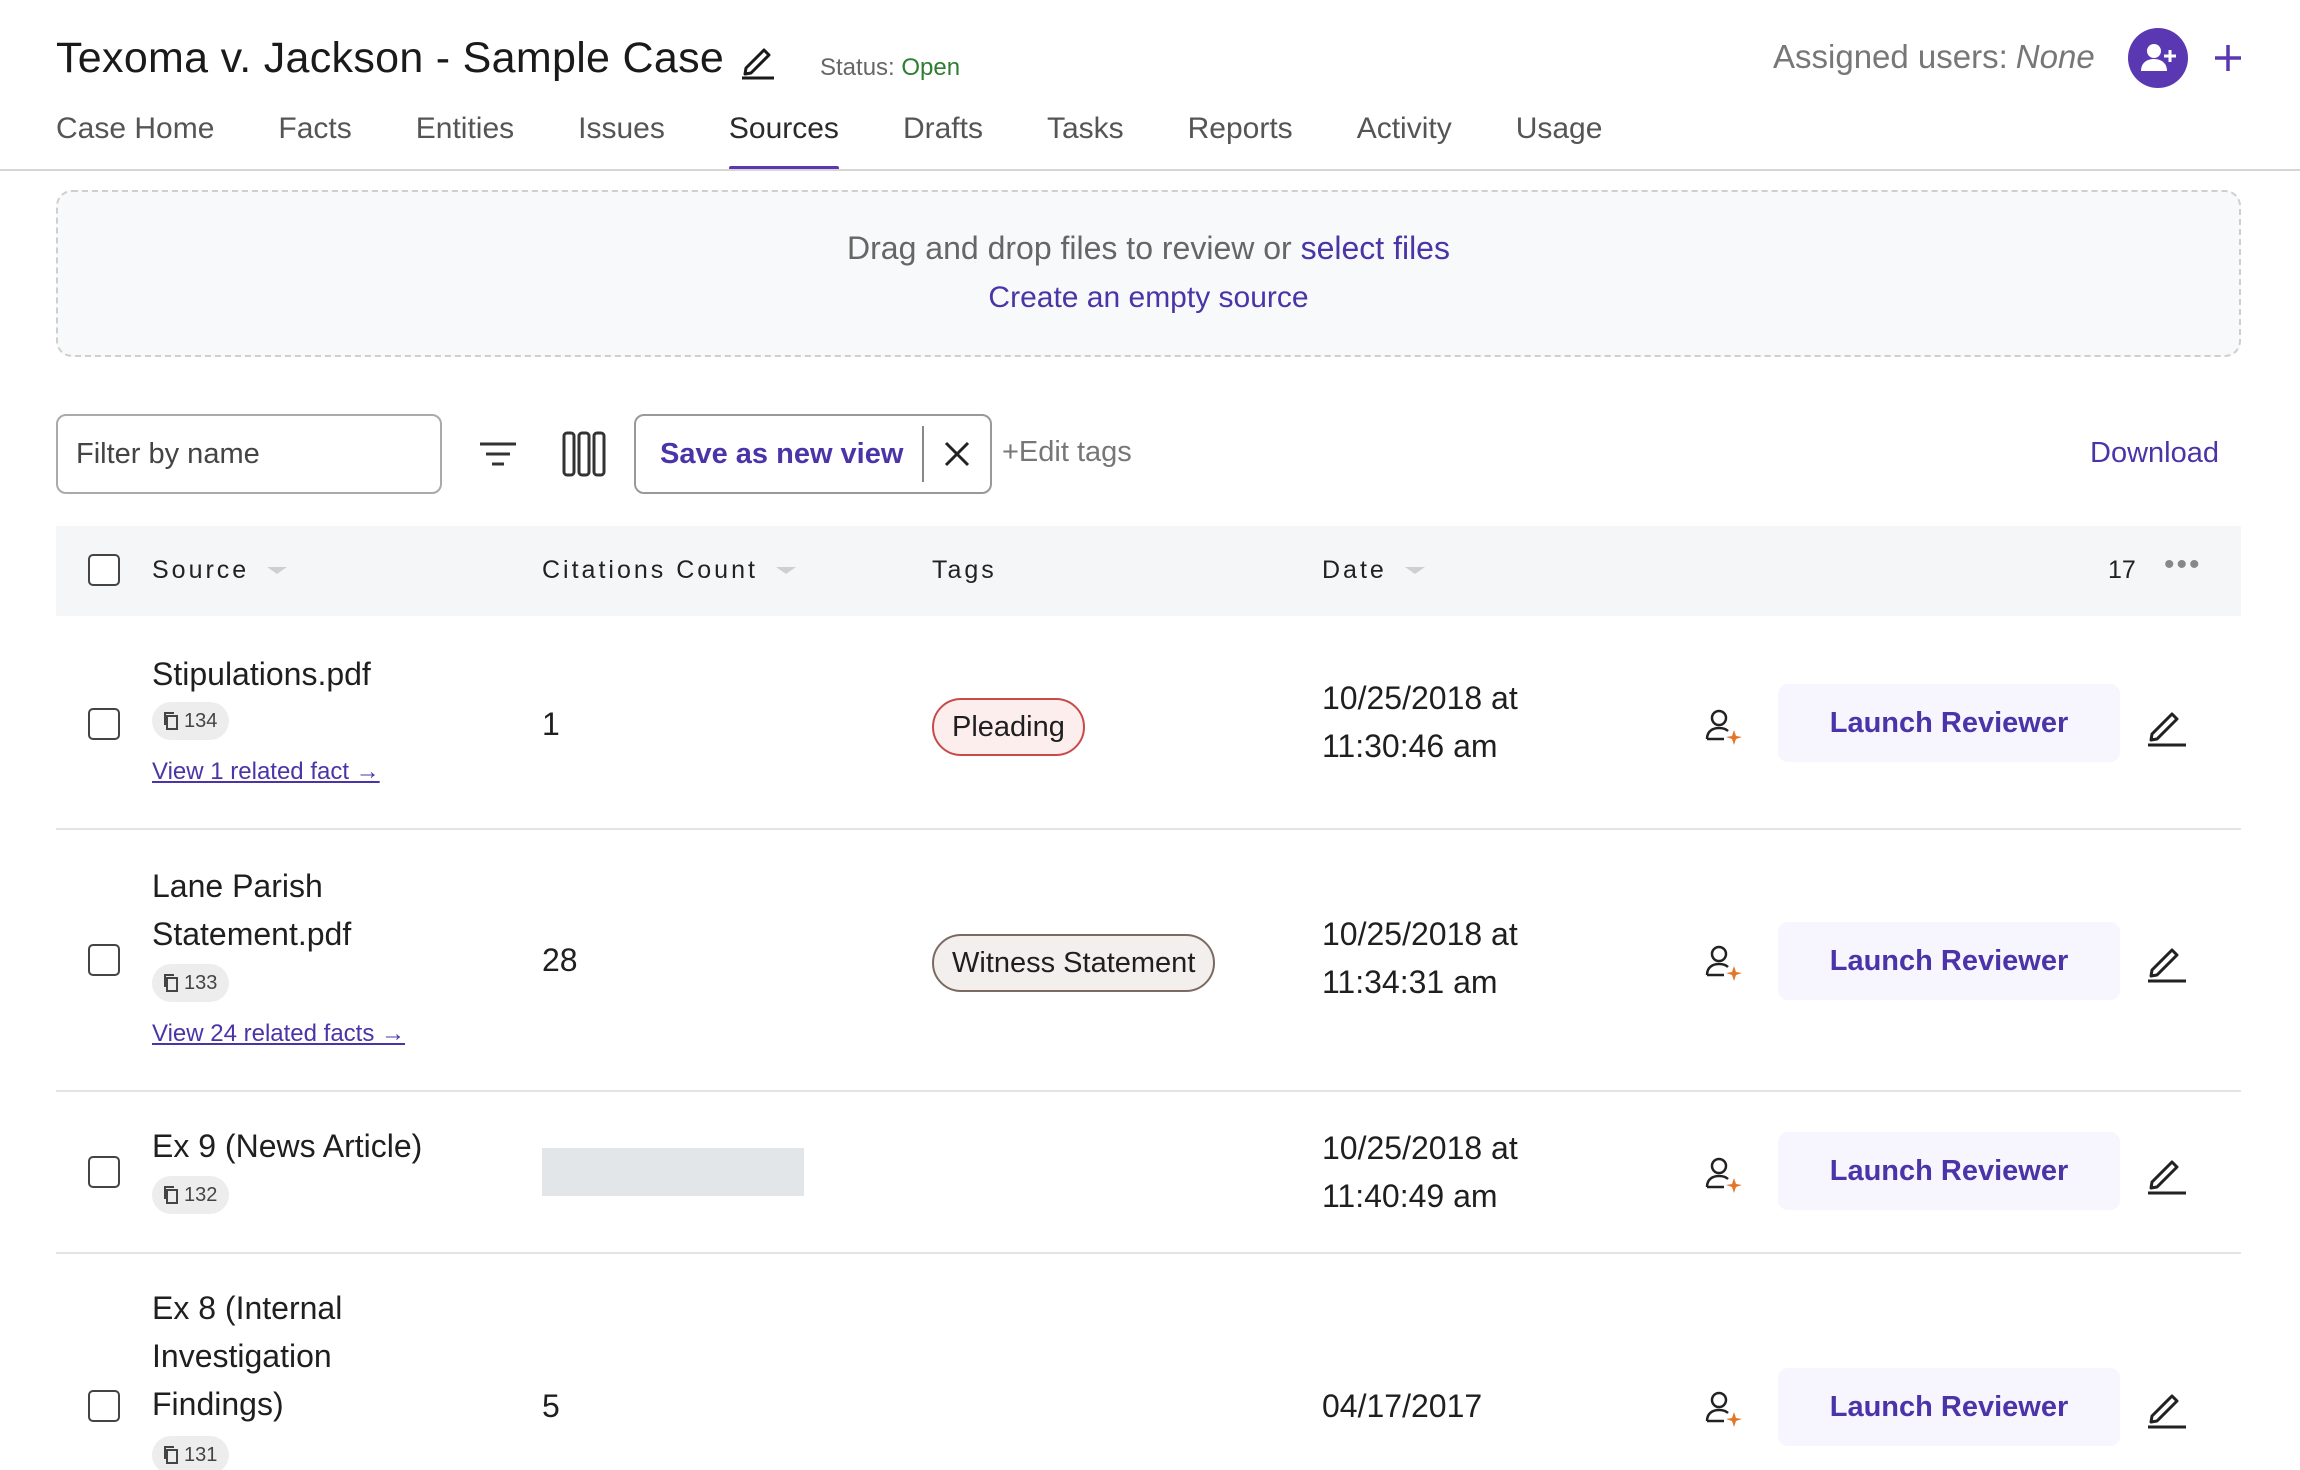 The height and width of the screenshot is (1470, 2300). What do you see at coordinates (621, 141) in the screenshot?
I see `tab-issues: Issues` at bounding box center [621, 141].